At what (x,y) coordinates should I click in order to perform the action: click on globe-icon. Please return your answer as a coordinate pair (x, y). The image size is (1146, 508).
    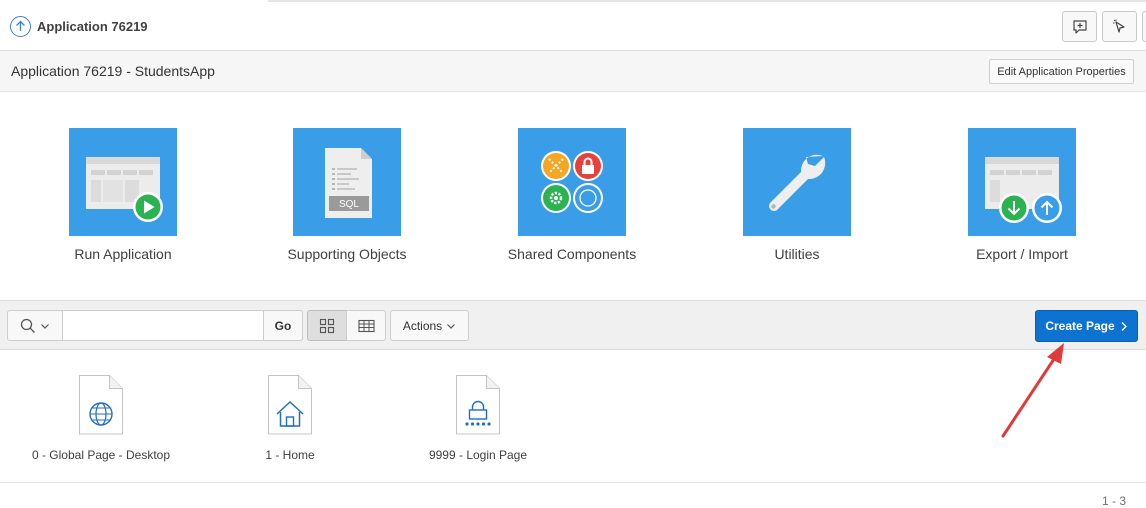
    Looking at the image, I should click on (101, 405).